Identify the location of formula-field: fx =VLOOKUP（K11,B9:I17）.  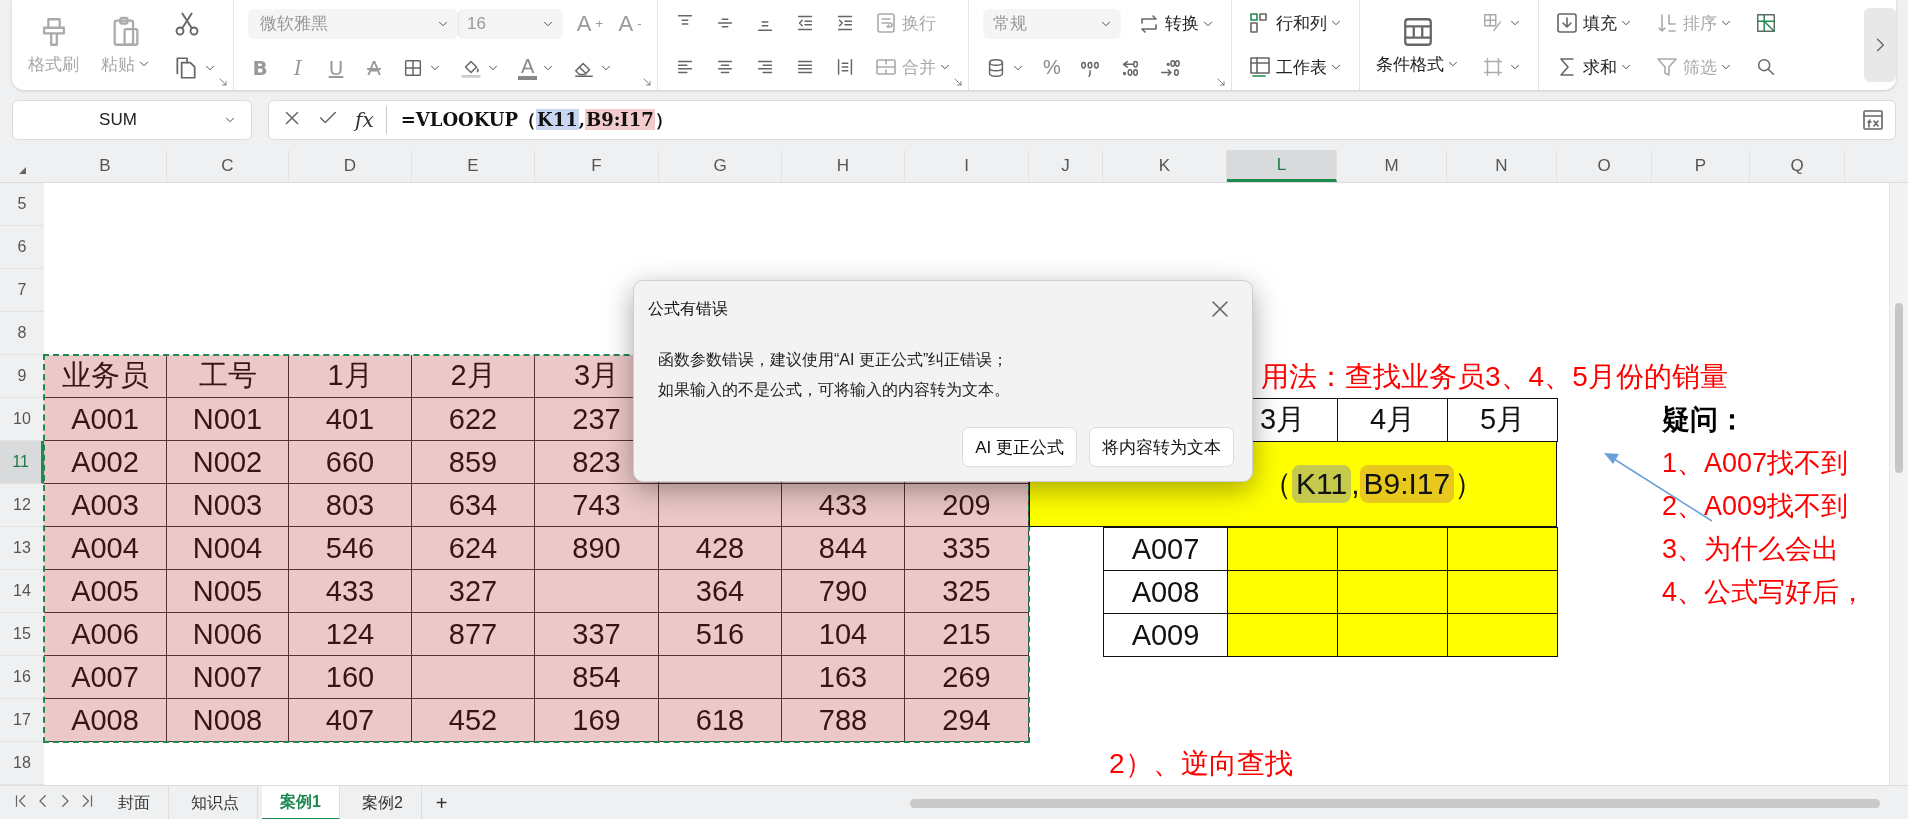
(1082, 120).